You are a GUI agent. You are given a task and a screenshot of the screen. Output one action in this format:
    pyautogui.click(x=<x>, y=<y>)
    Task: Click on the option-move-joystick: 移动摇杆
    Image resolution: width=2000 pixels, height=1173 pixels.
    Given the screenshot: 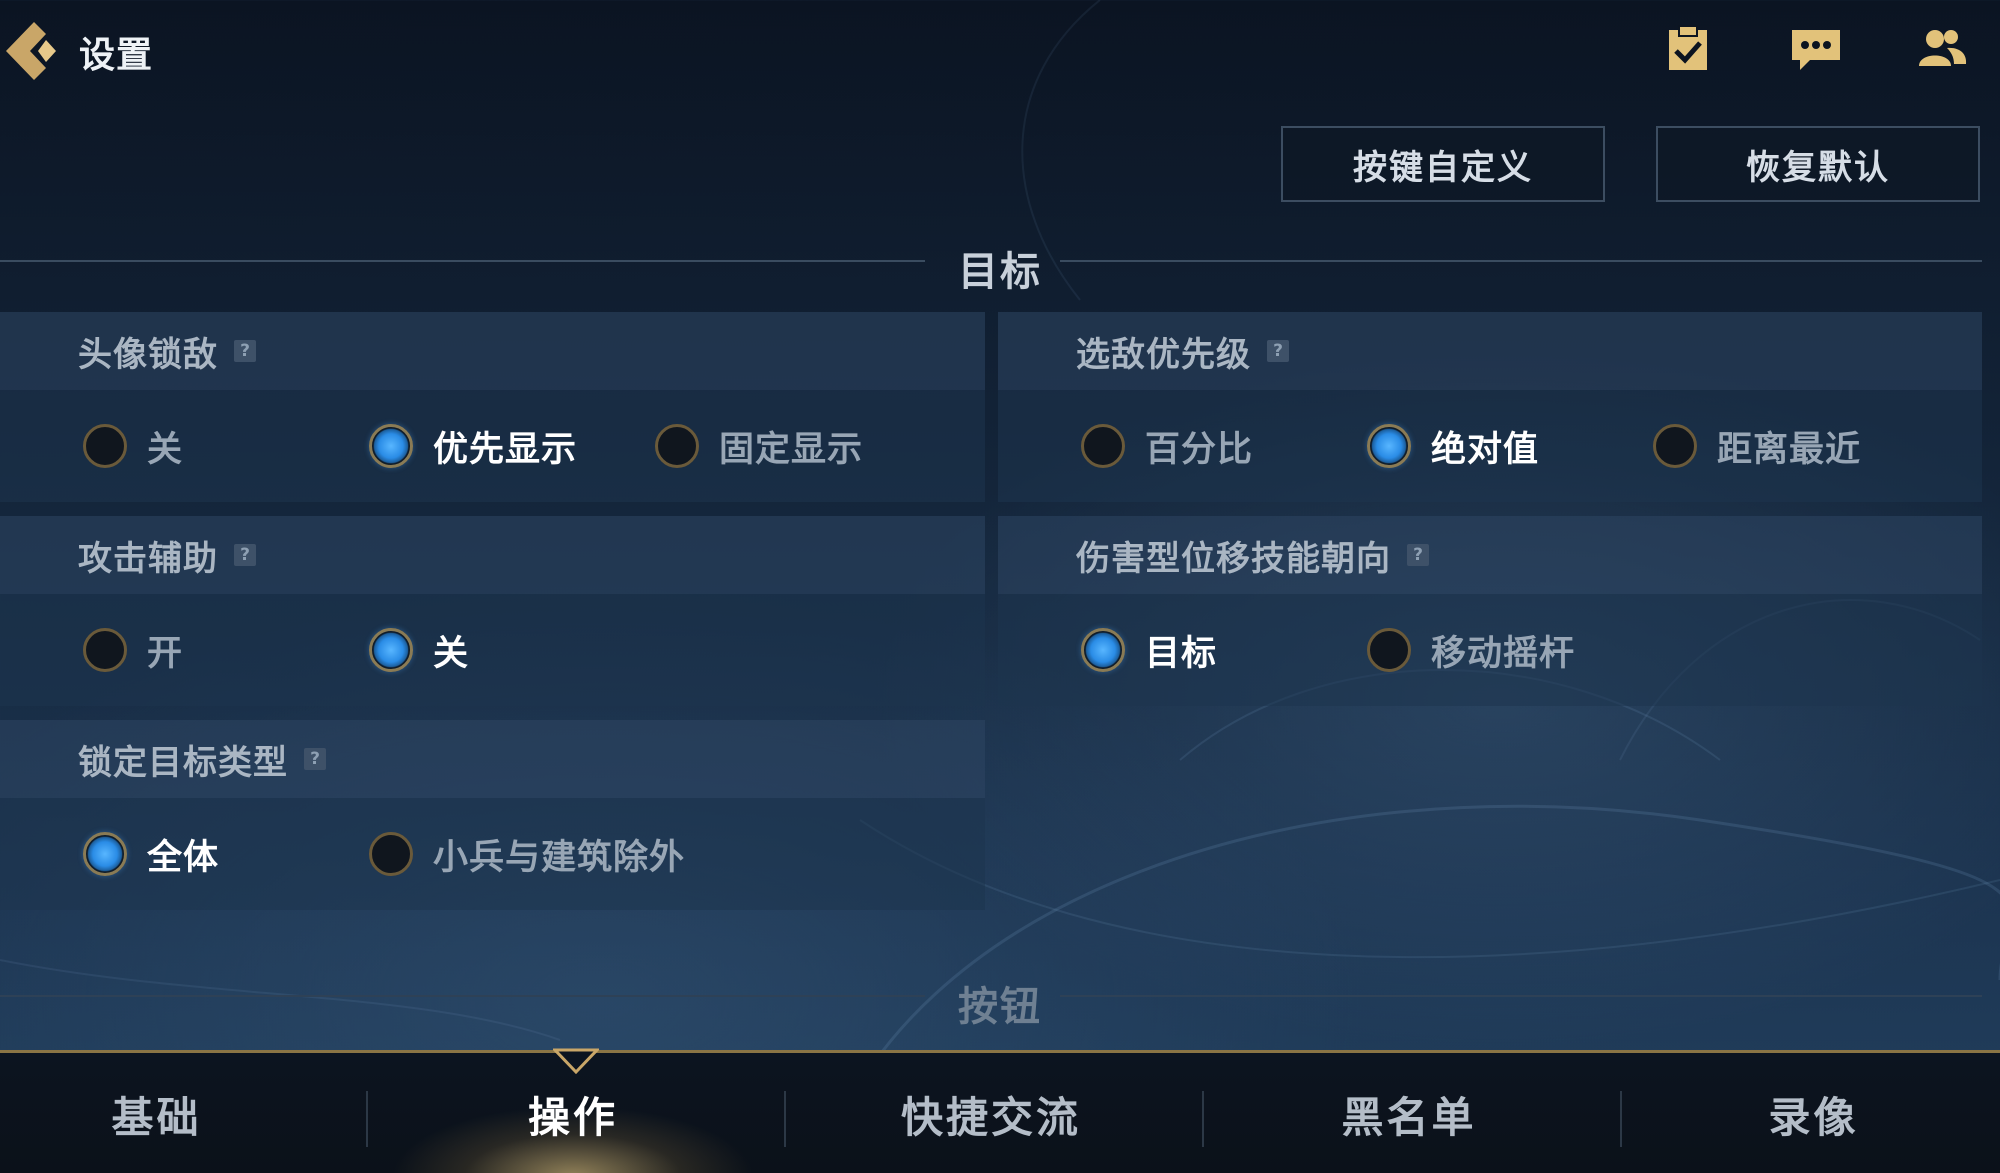 What is the action you would take?
    pyautogui.click(x=1471, y=650)
    